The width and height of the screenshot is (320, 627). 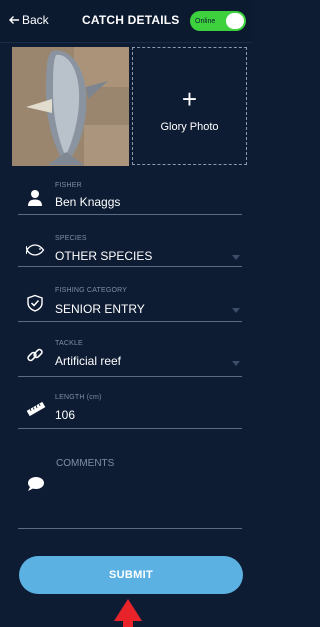 I want to click on link-icon, so click(x=35, y=355).